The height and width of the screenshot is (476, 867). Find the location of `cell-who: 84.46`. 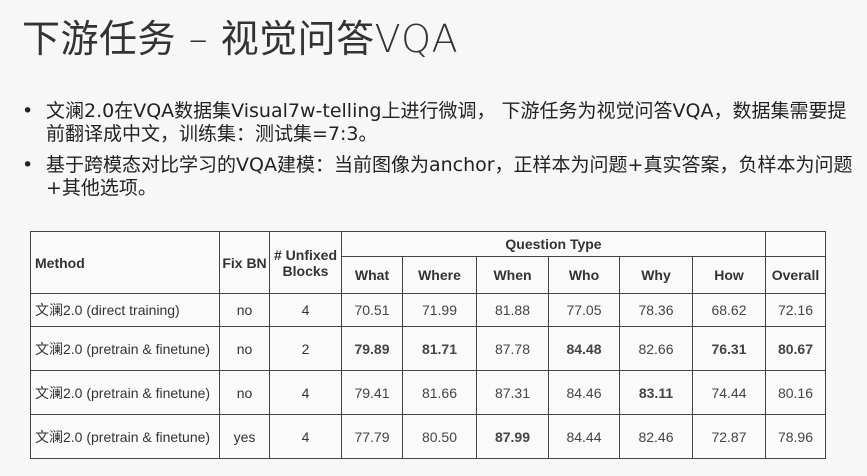

cell-who: 84.46 is located at coordinates (584, 392).